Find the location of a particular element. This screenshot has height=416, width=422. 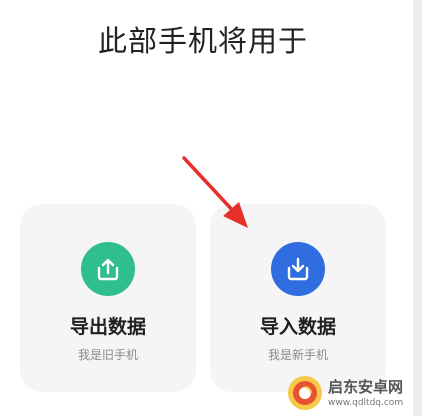

import-data-label: 导入数据 is located at coordinates (297, 327).